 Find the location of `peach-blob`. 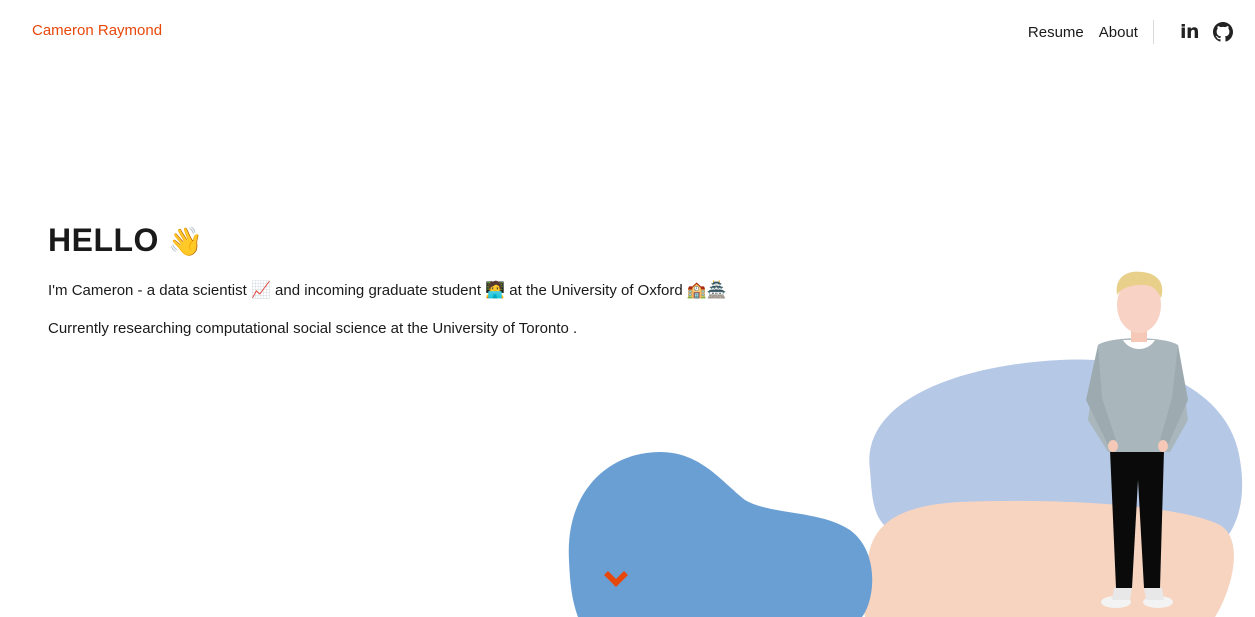

peach-blob is located at coordinates (1048, 558).